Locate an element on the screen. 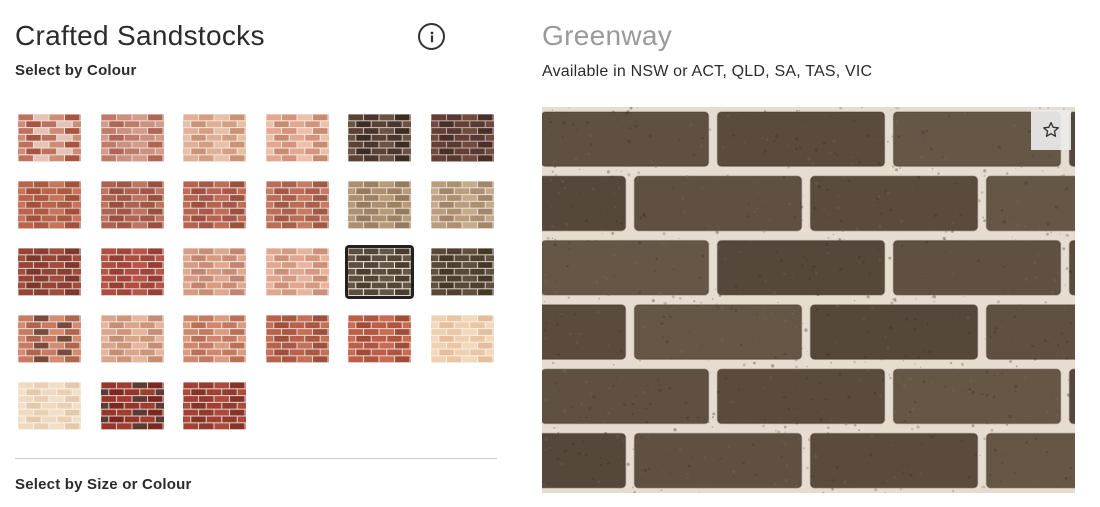 The image size is (1100, 507). star-outline-icon is located at coordinates (1051, 129).